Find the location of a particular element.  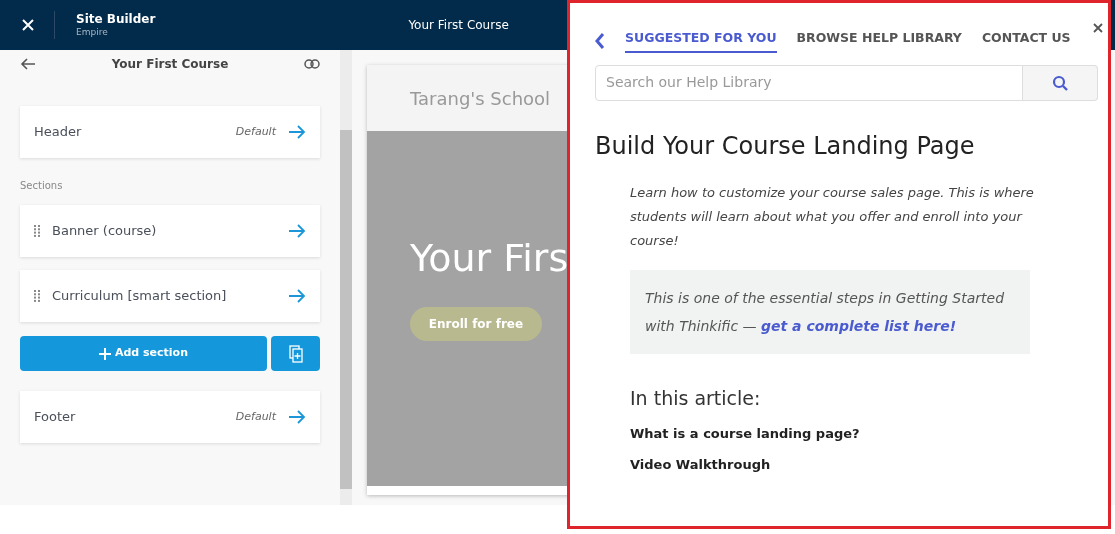

toc-link: Video Walkthrough is located at coordinates (834, 464).